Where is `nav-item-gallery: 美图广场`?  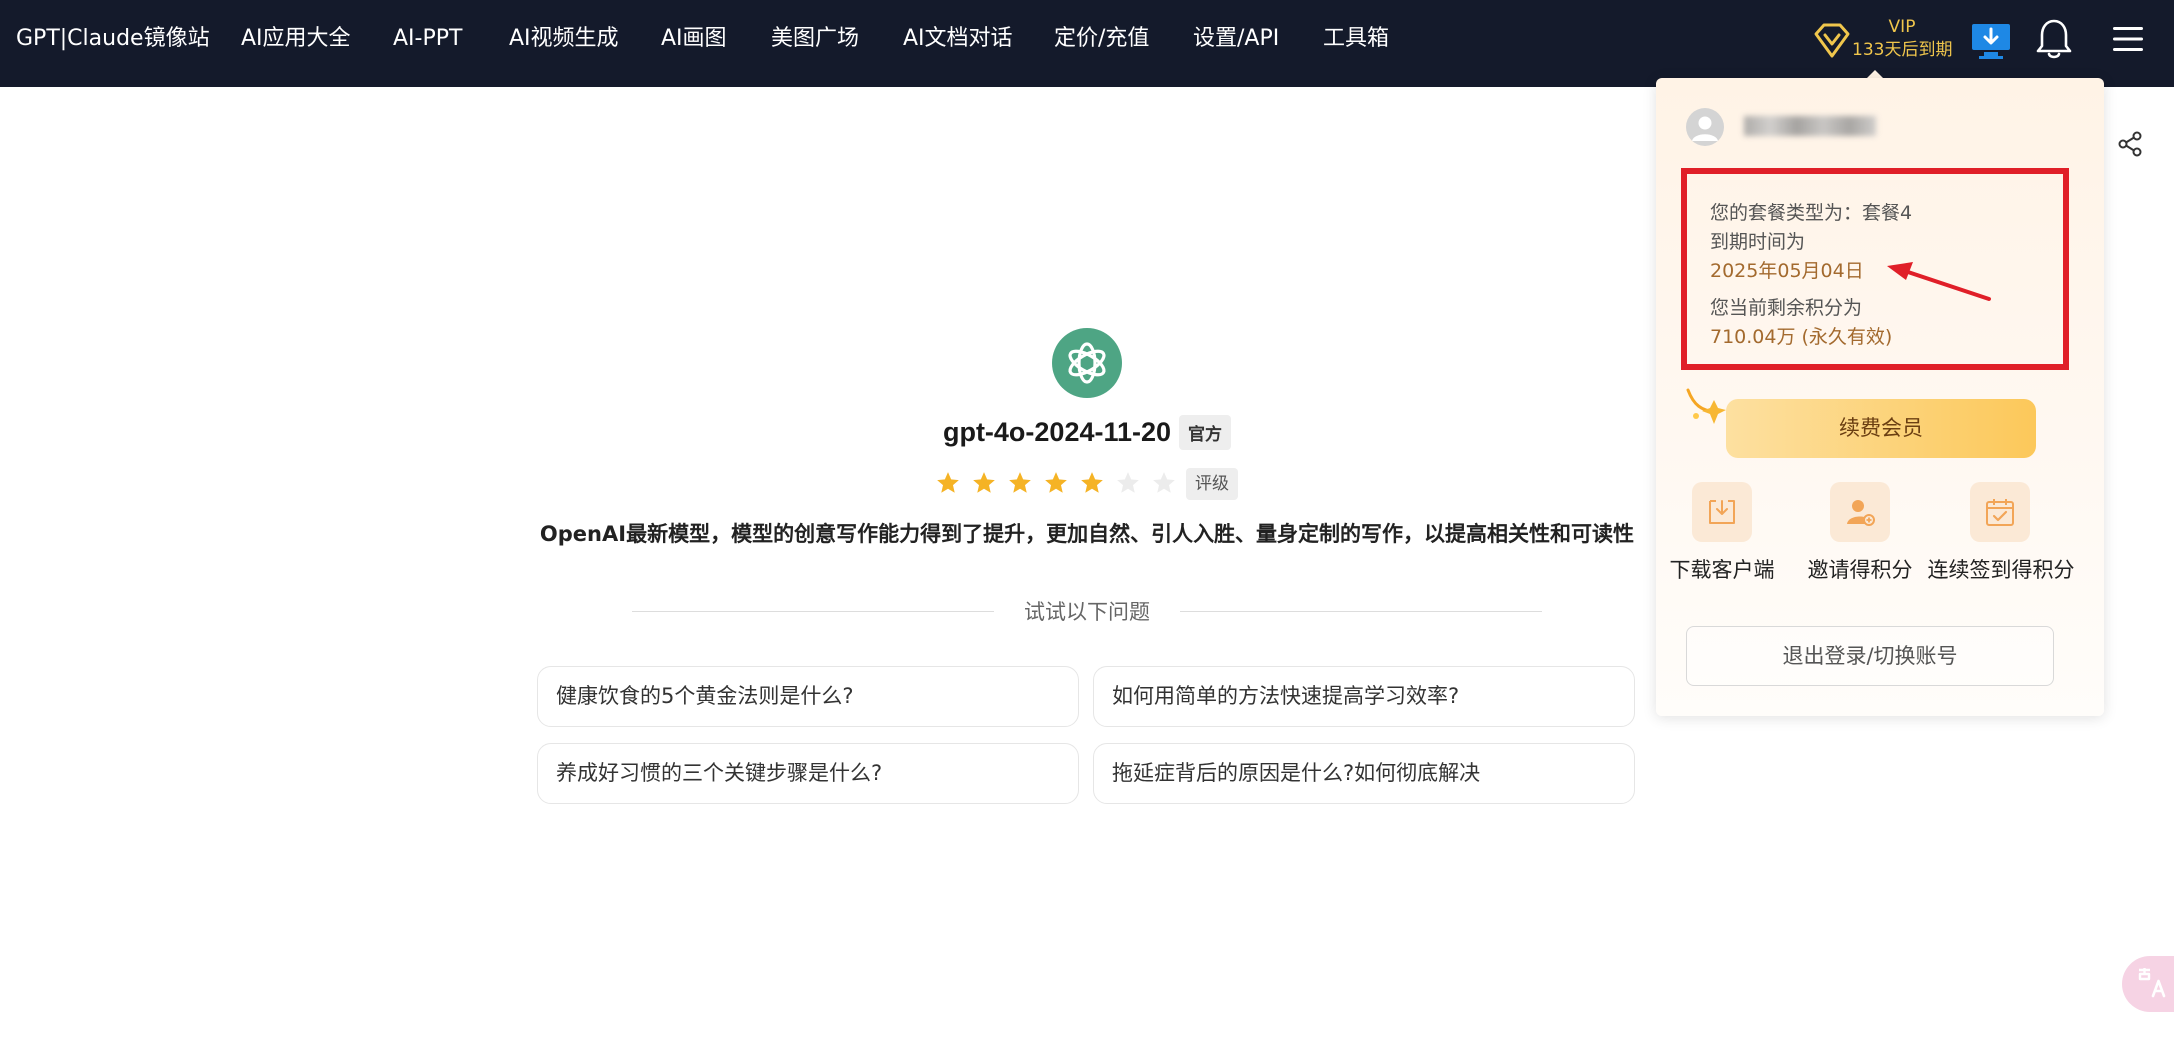
nav-item-gallery: 美图广场 is located at coordinates (815, 39).